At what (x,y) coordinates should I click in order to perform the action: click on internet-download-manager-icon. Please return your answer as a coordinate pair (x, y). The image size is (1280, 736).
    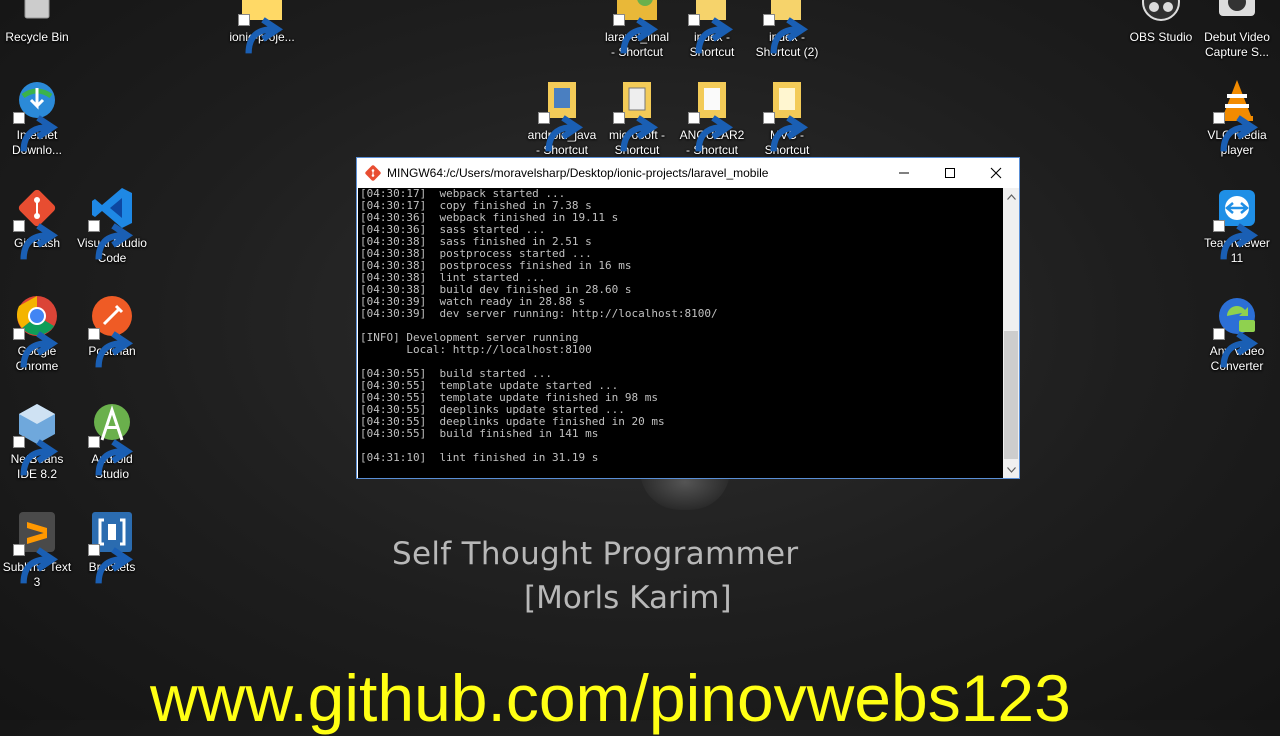
    Looking at the image, I should click on (37, 114).